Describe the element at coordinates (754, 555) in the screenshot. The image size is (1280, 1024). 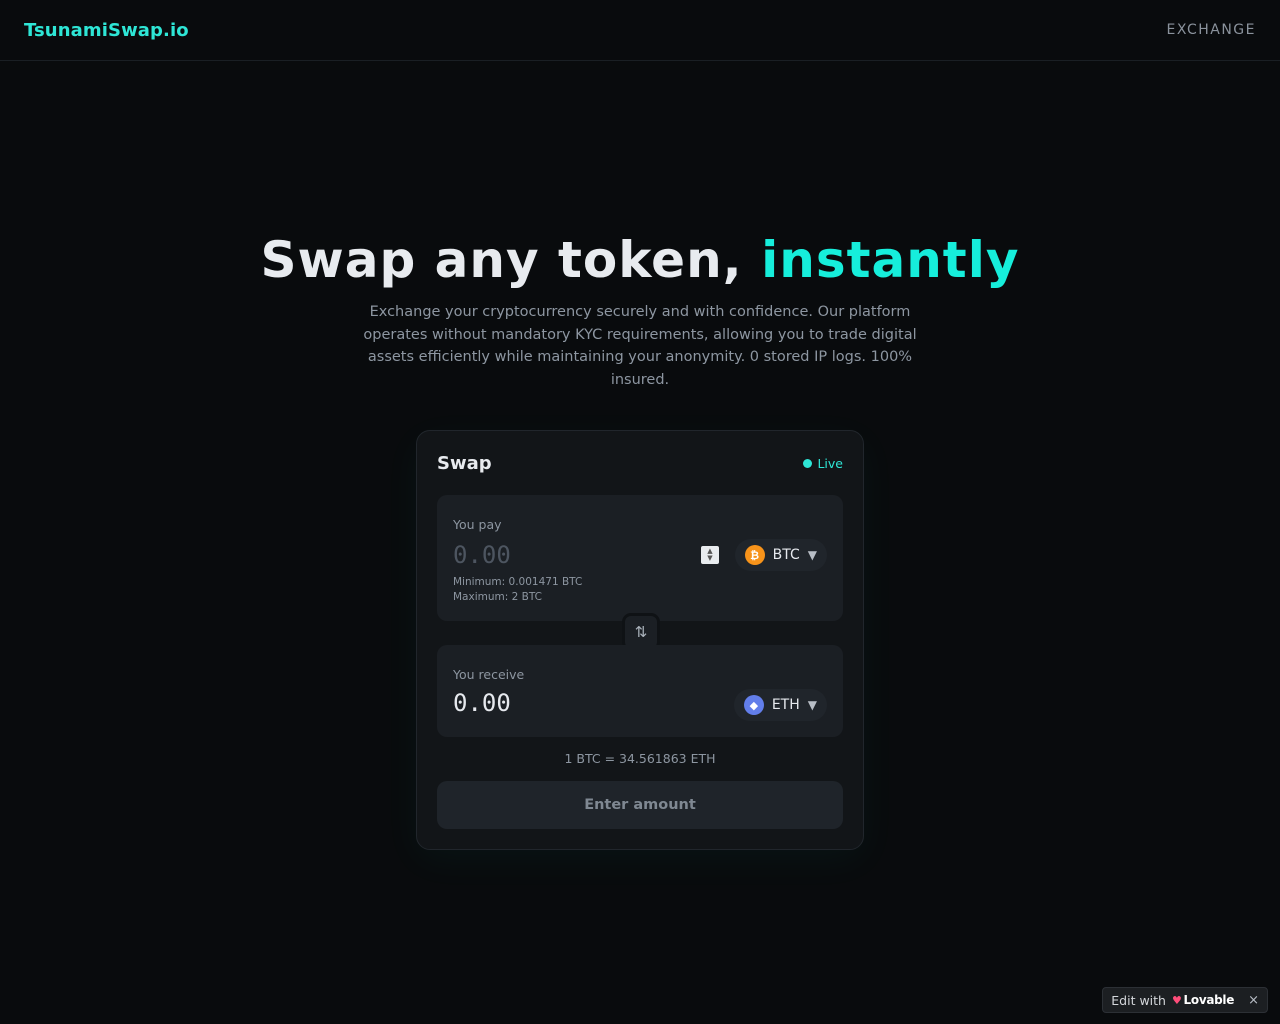
I see `bitcoin-icon: ₿` at that location.